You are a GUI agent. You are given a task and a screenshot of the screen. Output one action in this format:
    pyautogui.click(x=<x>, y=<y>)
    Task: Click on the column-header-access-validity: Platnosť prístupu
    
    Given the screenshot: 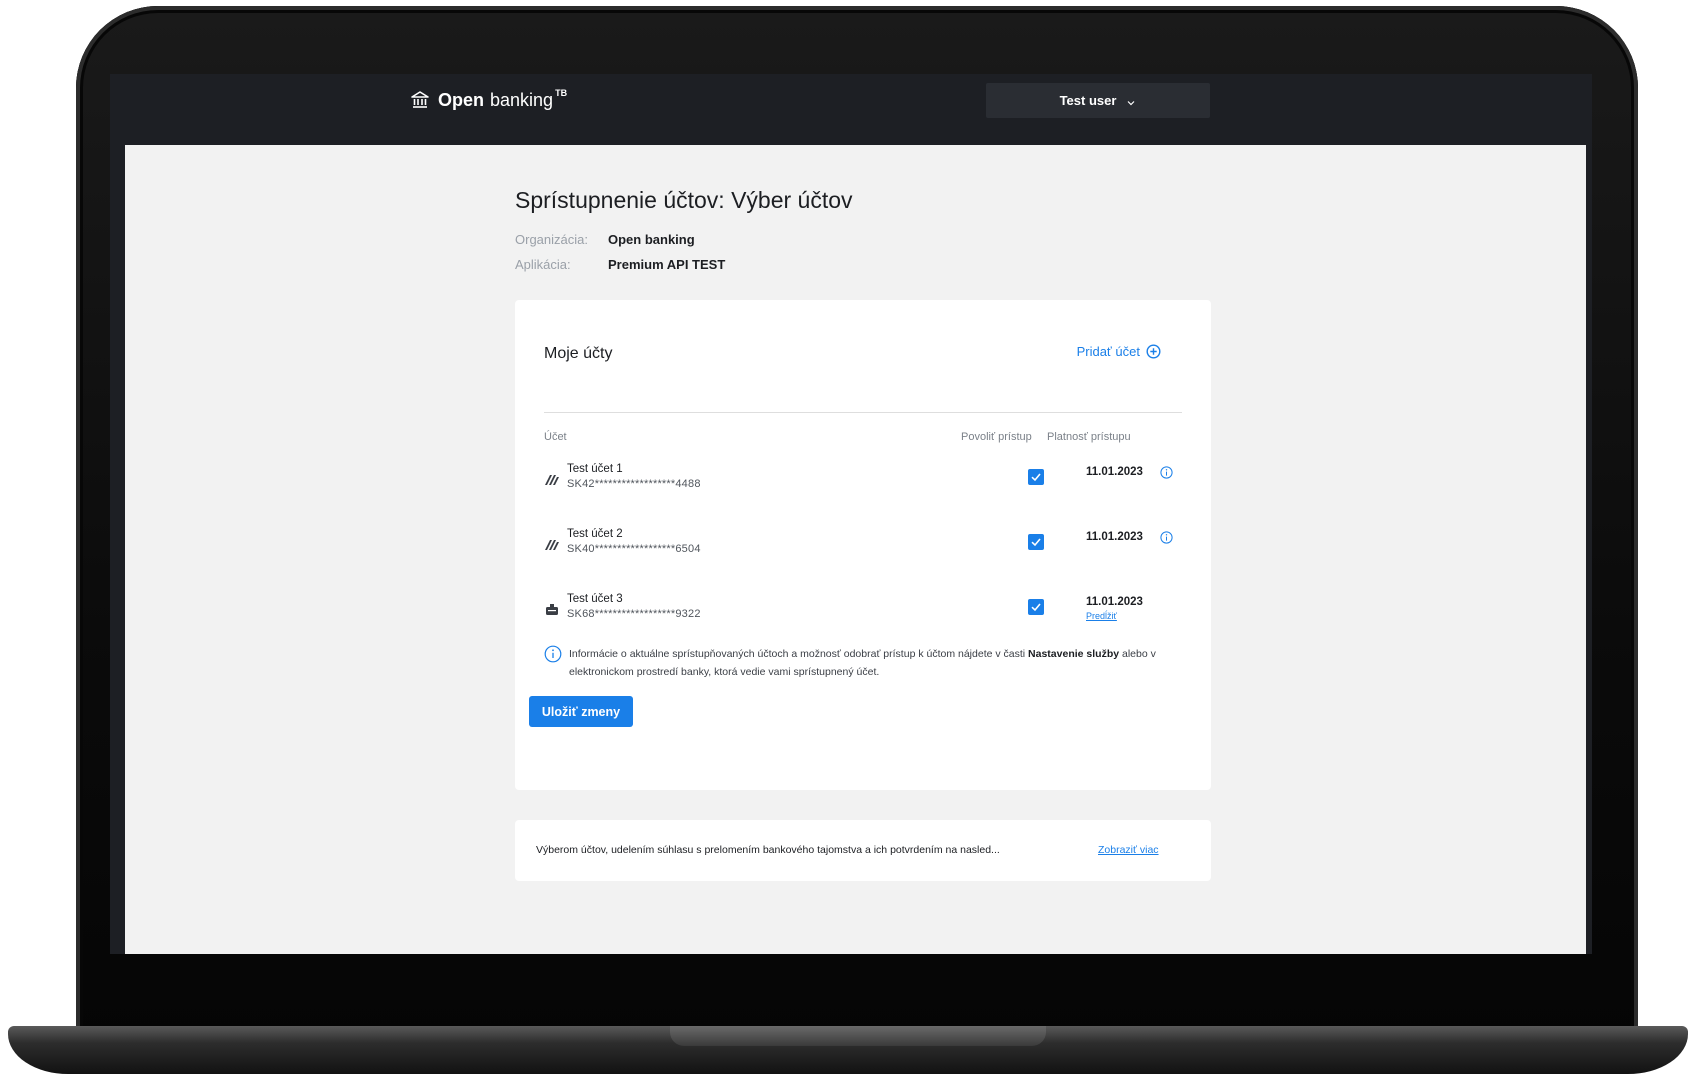 What is the action you would take?
    pyautogui.click(x=1089, y=437)
    